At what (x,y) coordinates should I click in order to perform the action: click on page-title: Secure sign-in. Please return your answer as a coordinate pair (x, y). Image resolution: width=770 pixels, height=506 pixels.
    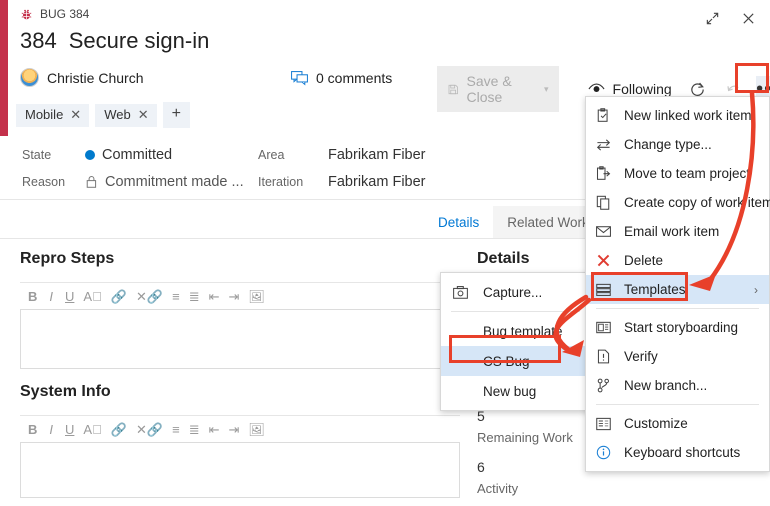
    Looking at the image, I should click on (139, 41).